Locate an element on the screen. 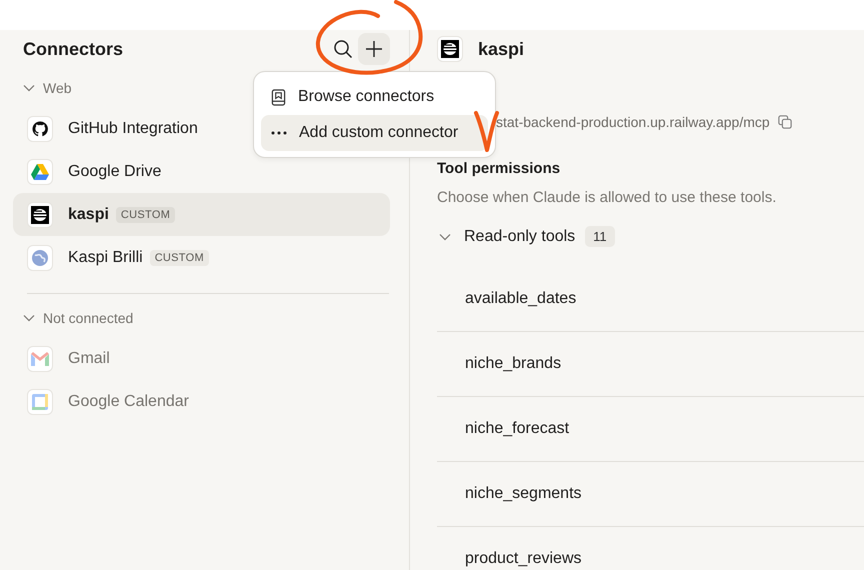 The height and width of the screenshot is (570, 864). connector-item: Kaspi Brilli CUSTOM is located at coordinates (201, 257).